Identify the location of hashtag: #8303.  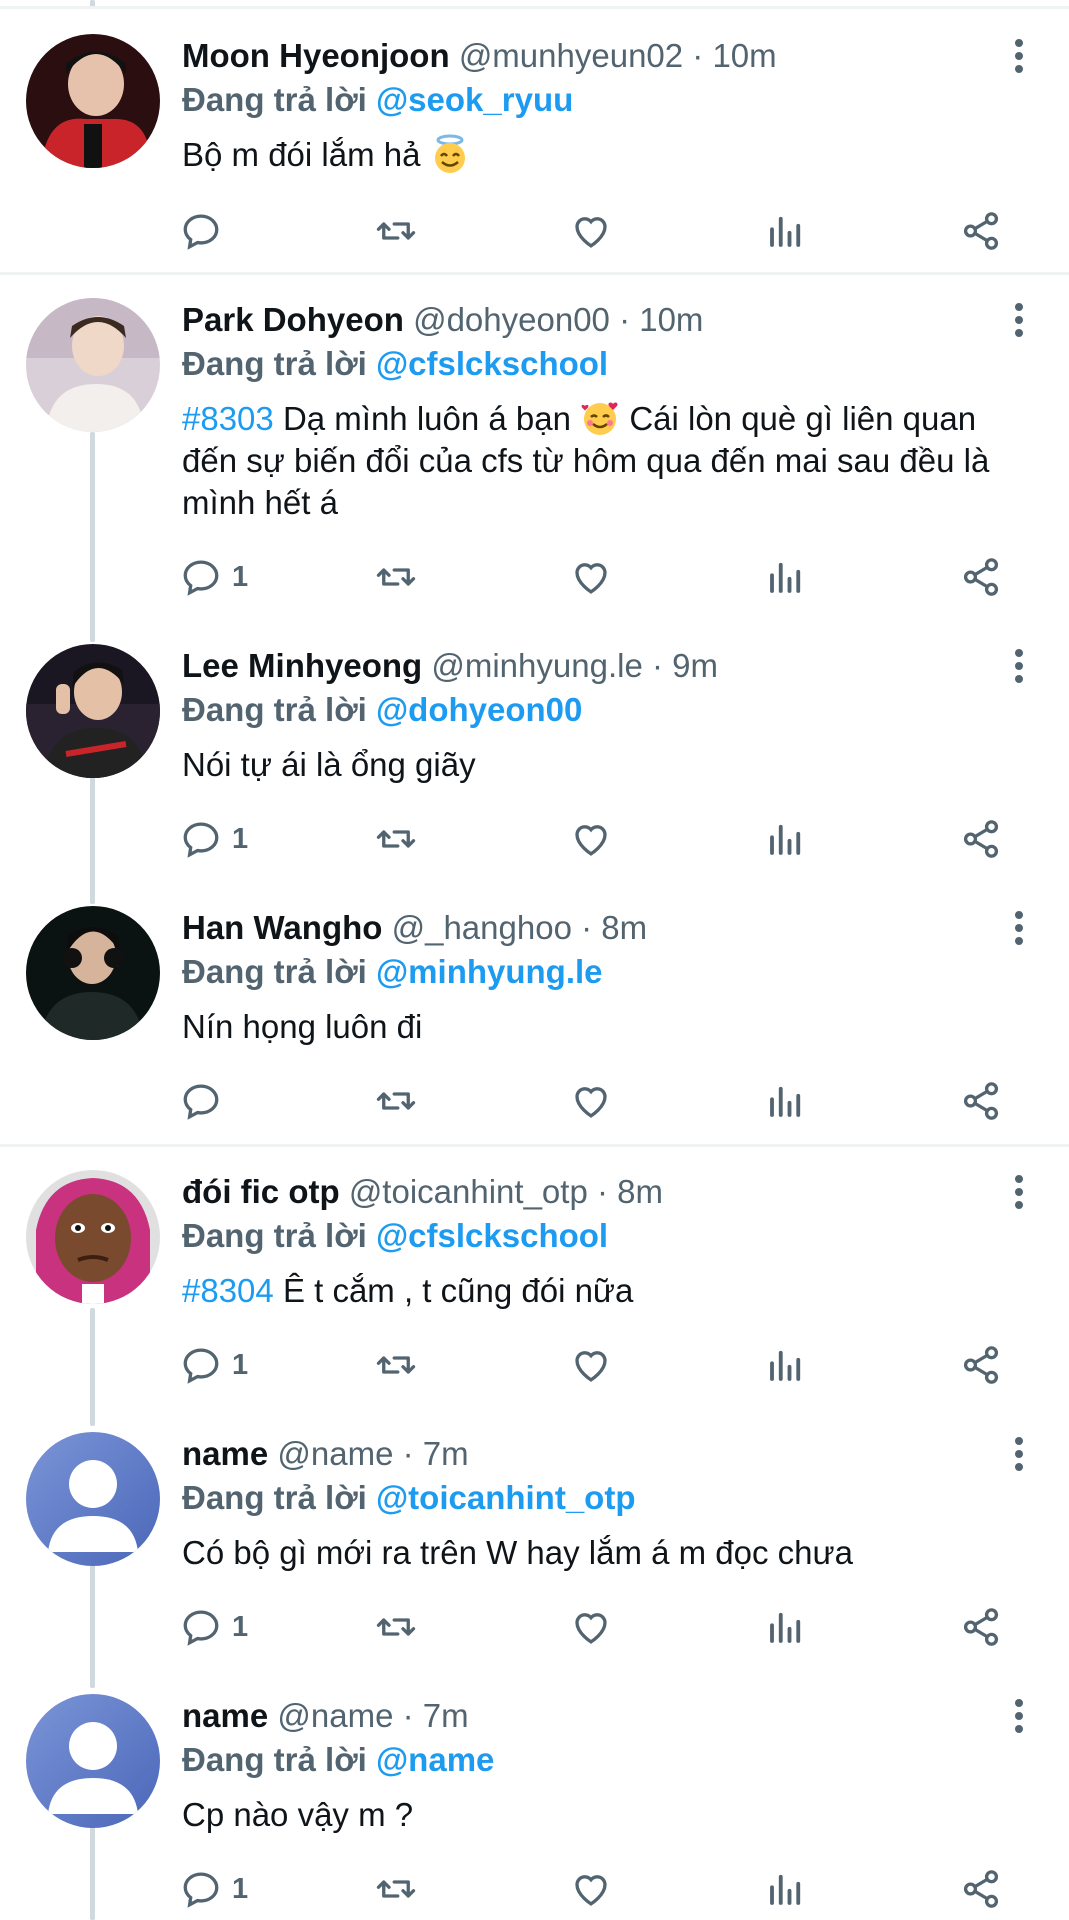
(228, 418).